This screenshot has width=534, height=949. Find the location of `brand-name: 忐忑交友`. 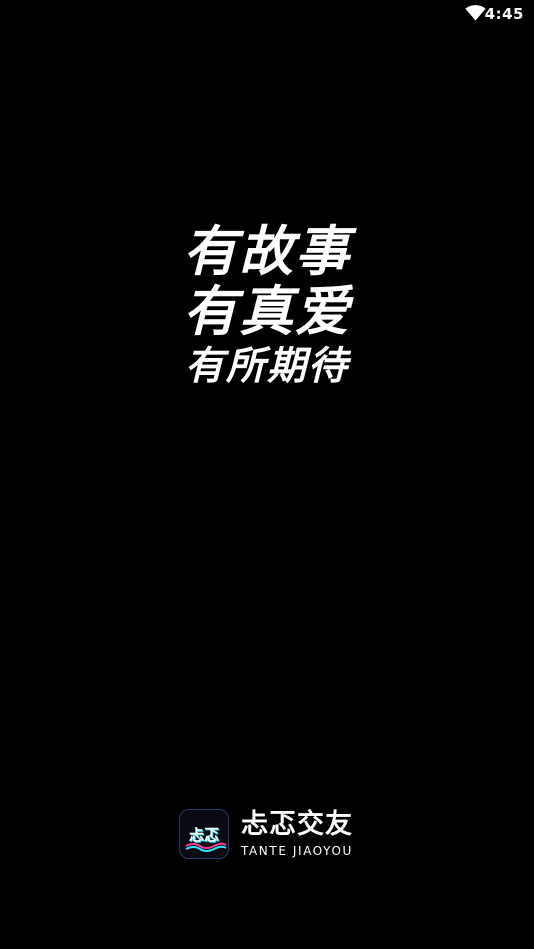

brand-name: 忐忑交友 is located at coordinates (297, 824).